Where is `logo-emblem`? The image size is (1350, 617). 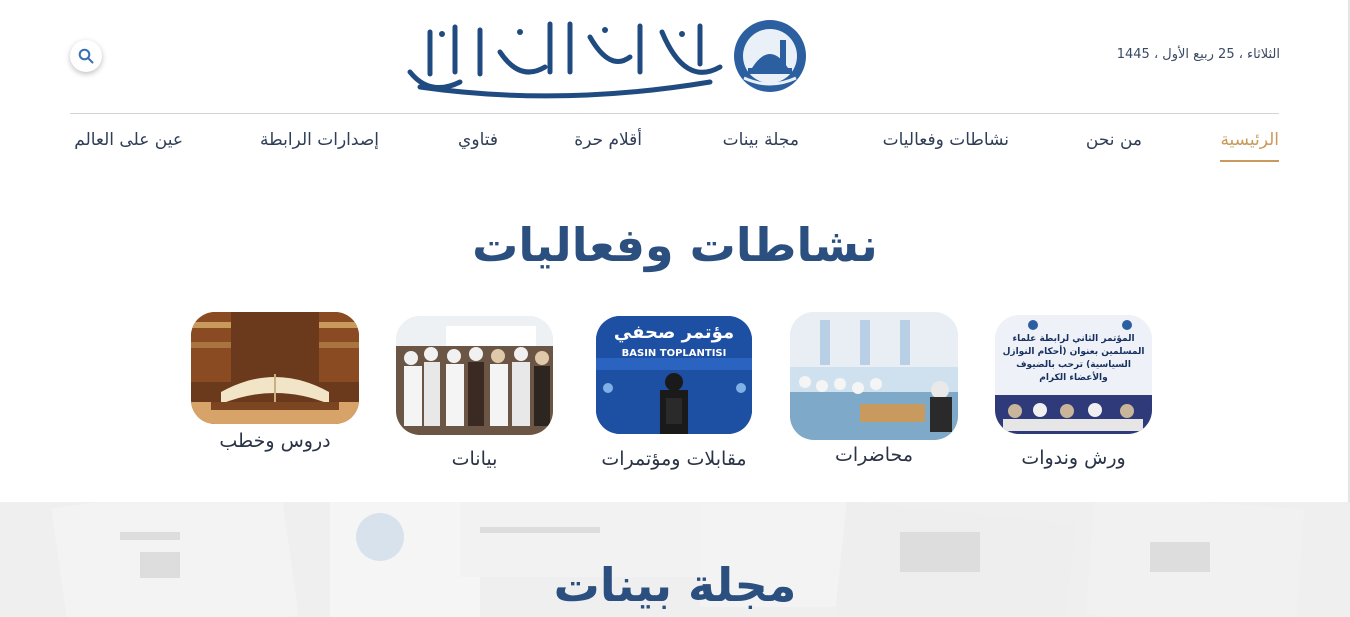
logo-emblem is located at coordinates (770, 56).